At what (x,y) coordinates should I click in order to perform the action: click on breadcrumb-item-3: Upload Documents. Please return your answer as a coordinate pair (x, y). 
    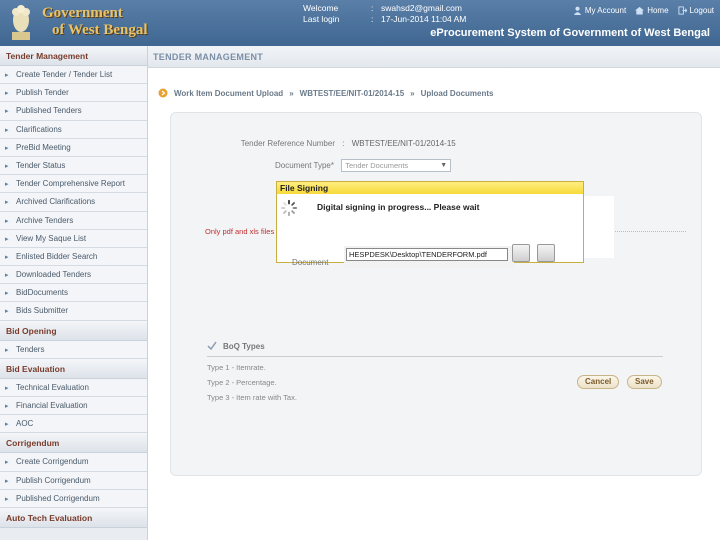
    Looking at the image, I should click on (457, 93).